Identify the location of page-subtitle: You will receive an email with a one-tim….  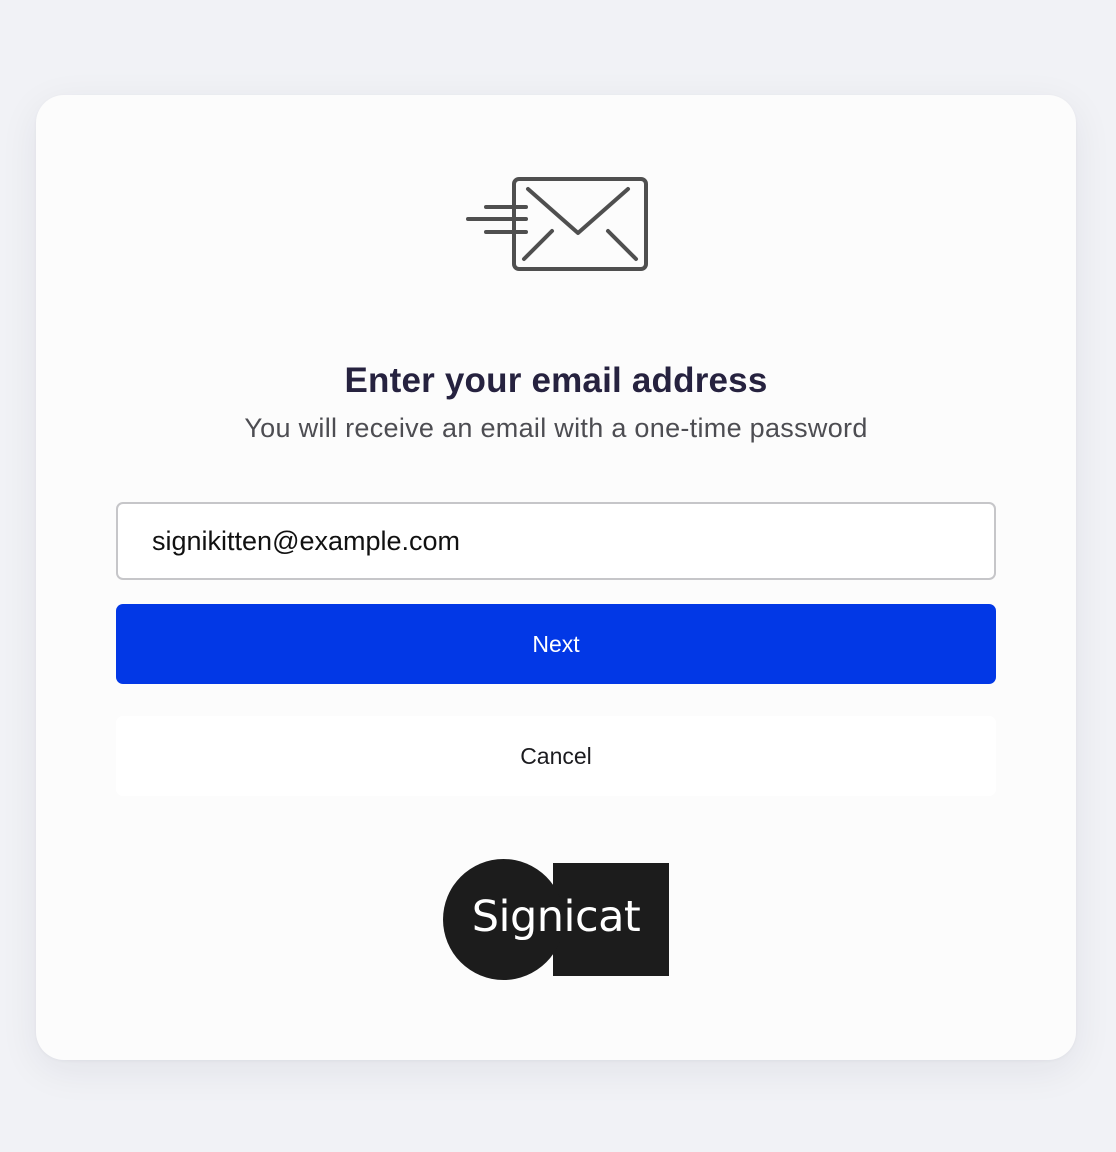
(556, 428).